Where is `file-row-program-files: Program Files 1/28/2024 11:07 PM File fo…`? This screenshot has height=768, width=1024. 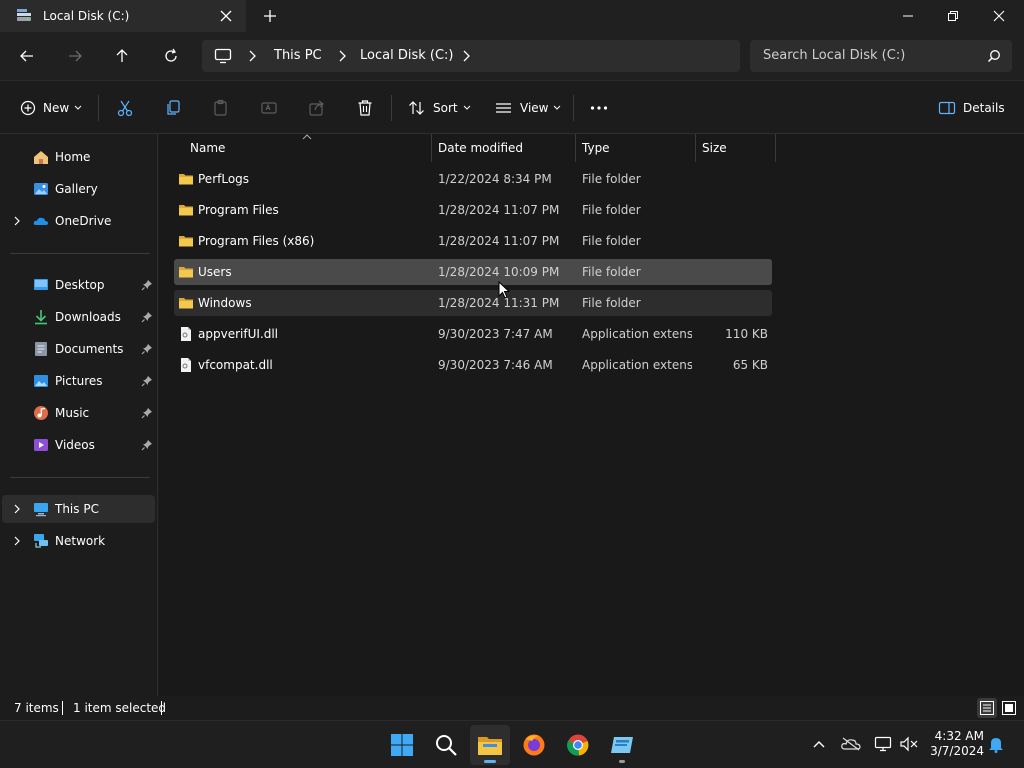 file-row-program-files: Program Files 1/28/2024 11:07 PM File fo… is located at coordinates (473, 210).